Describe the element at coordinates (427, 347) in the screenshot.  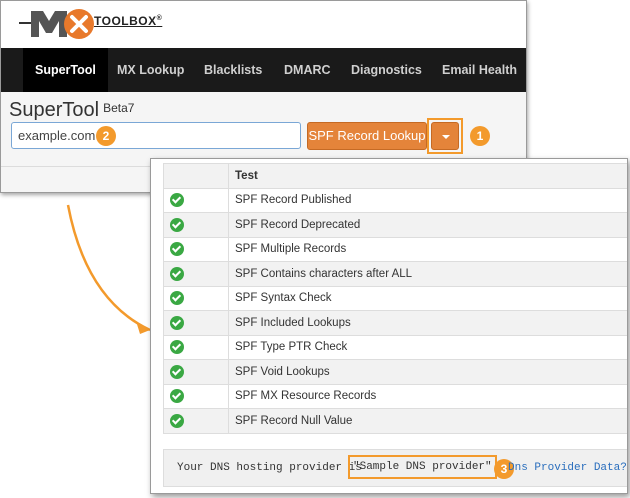
I see `test-name: SPF Type PTR Check` at that location.